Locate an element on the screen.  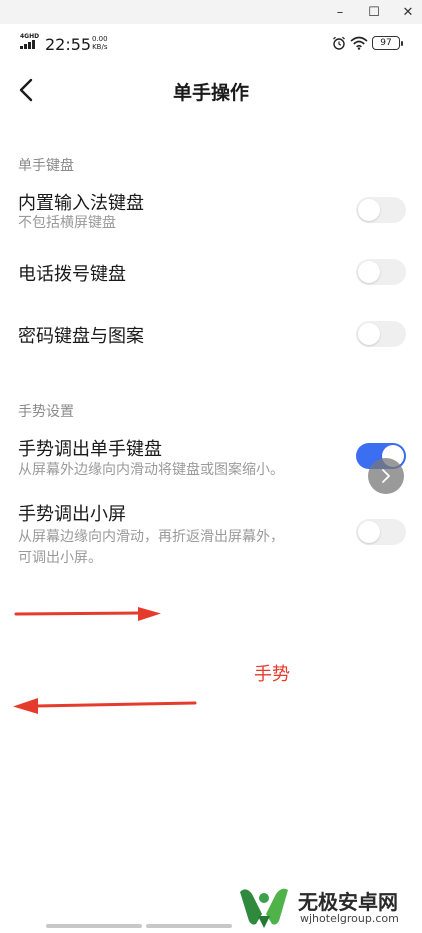
speed-value: 0.00 is located at coordinates (100, 39).